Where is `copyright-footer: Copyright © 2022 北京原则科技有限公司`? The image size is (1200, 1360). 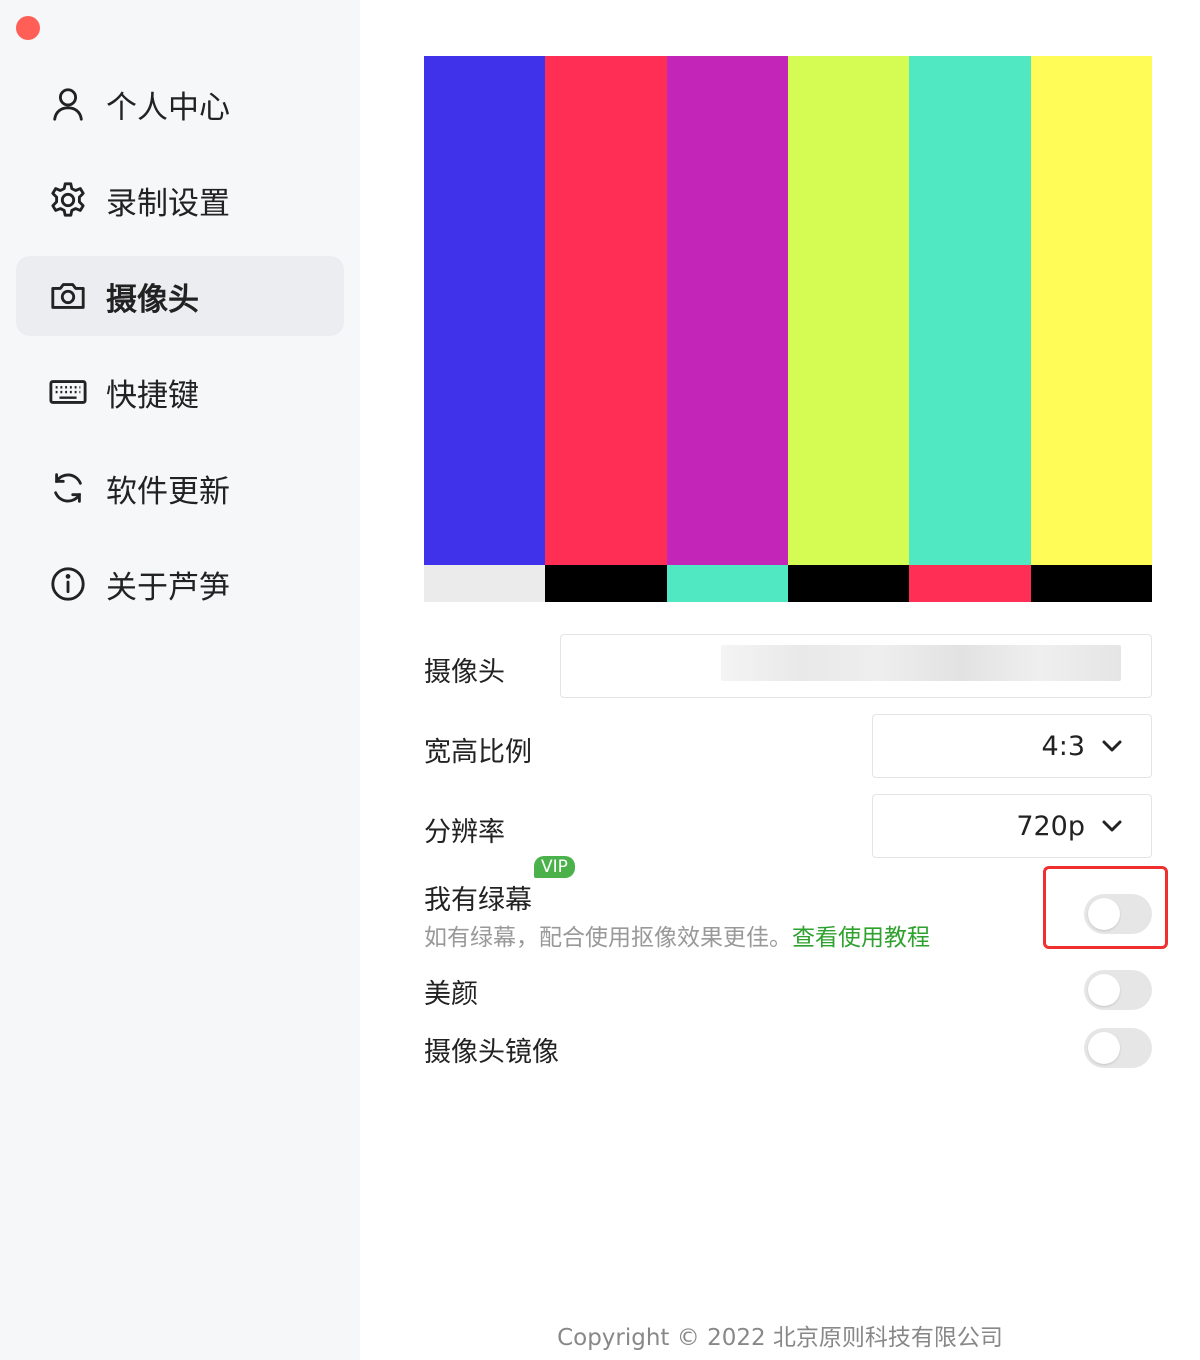 copyright-footer: Copyright © 2022 北京原则科技有限公司 is located at coordinates (780, 1338).